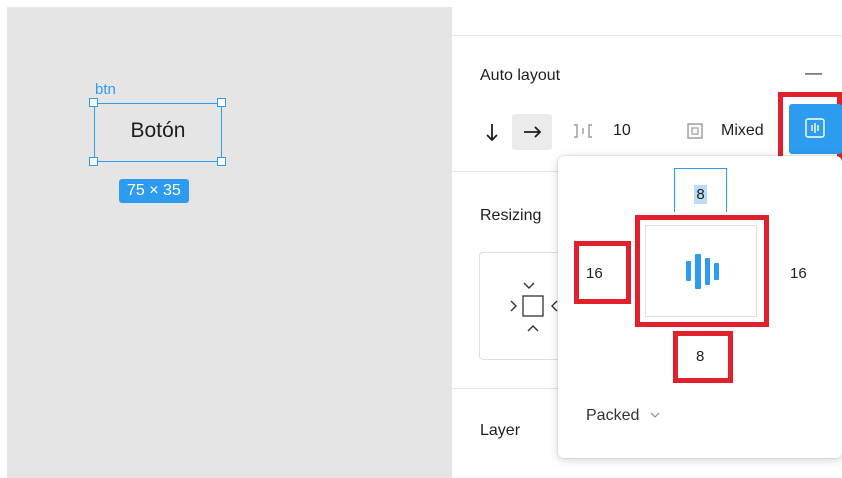 The image size is (842, 478). Describe the element at coordinates (655, 415) in the screenshot. I see `chevron-down-icon` at that location.